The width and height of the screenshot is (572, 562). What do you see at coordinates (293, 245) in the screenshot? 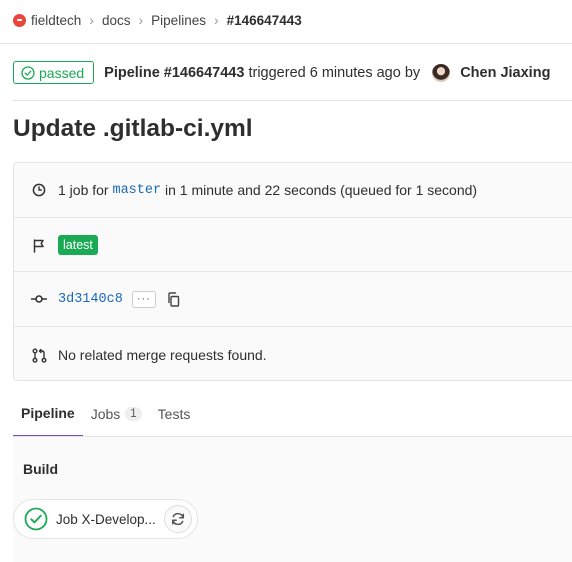
I see `tags-row: latest` at bounding box center [293, 245].